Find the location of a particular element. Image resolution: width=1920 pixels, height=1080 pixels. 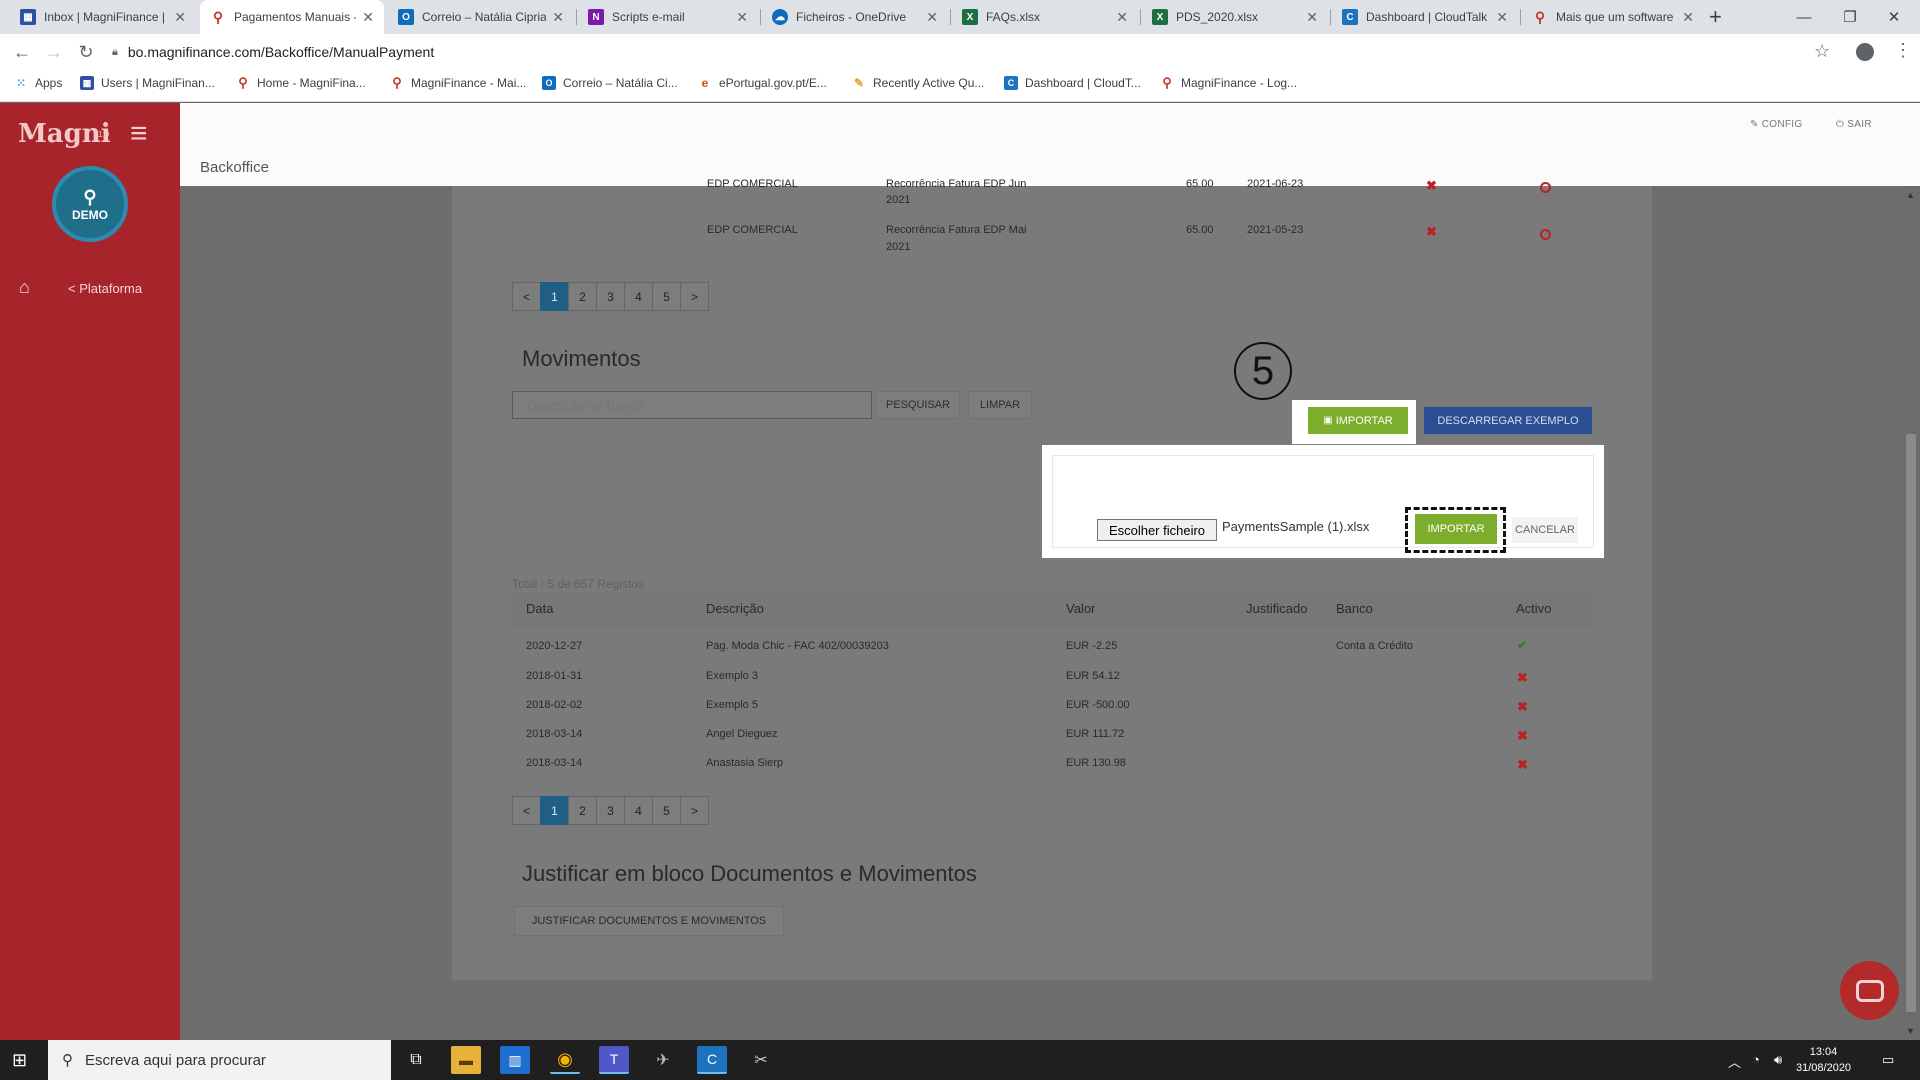

download-example-button: DESCARREGAR EXEMPLO is located at coordinates (1508, 420).